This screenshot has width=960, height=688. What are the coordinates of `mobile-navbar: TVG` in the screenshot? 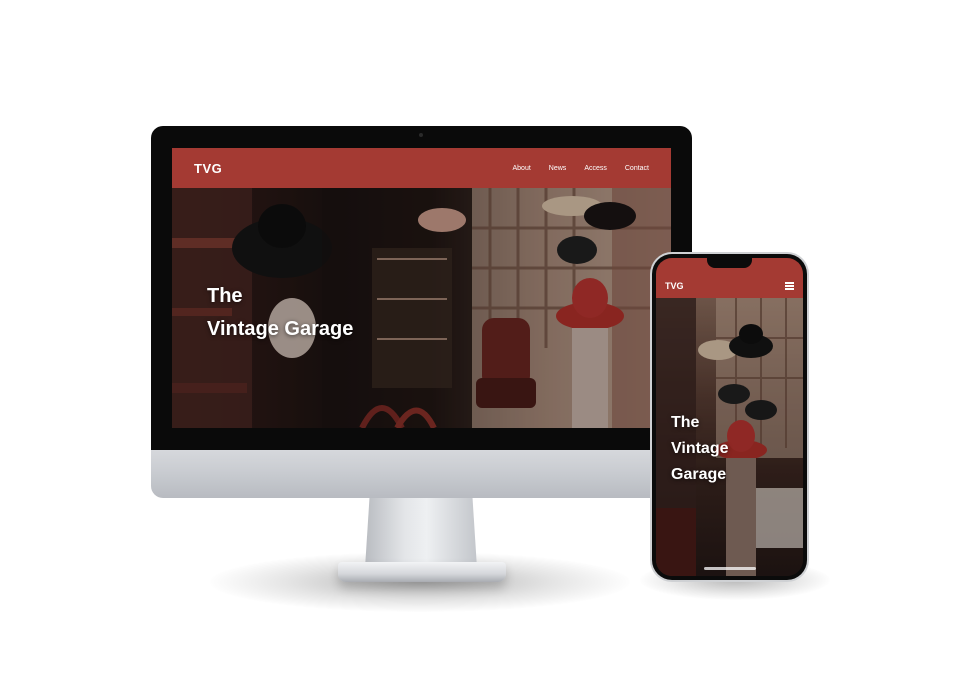 It's located at (729, 286).